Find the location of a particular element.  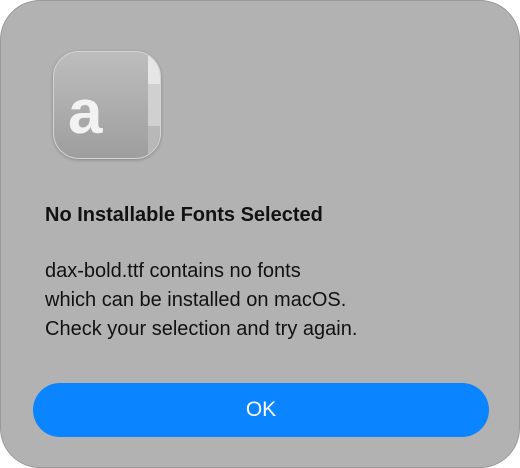

message-line: dax-bold.ttf contains no fonts is located at coordinates (173, 271).